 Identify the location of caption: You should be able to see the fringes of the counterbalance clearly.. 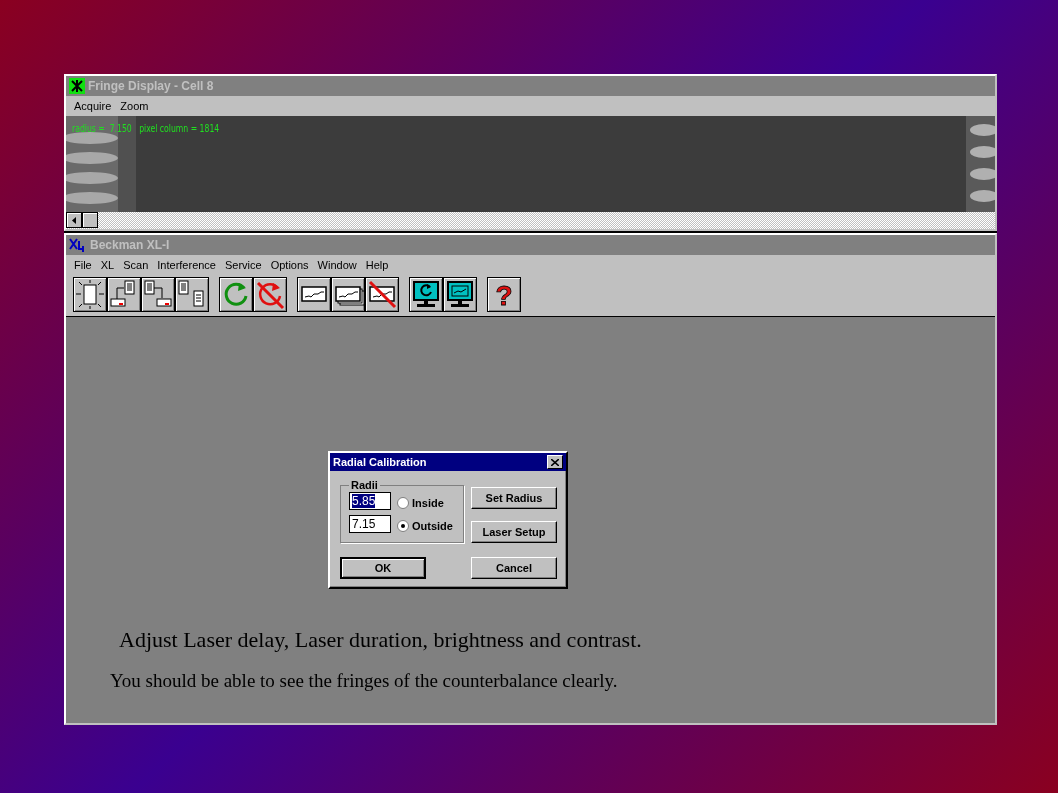
(364, 681).